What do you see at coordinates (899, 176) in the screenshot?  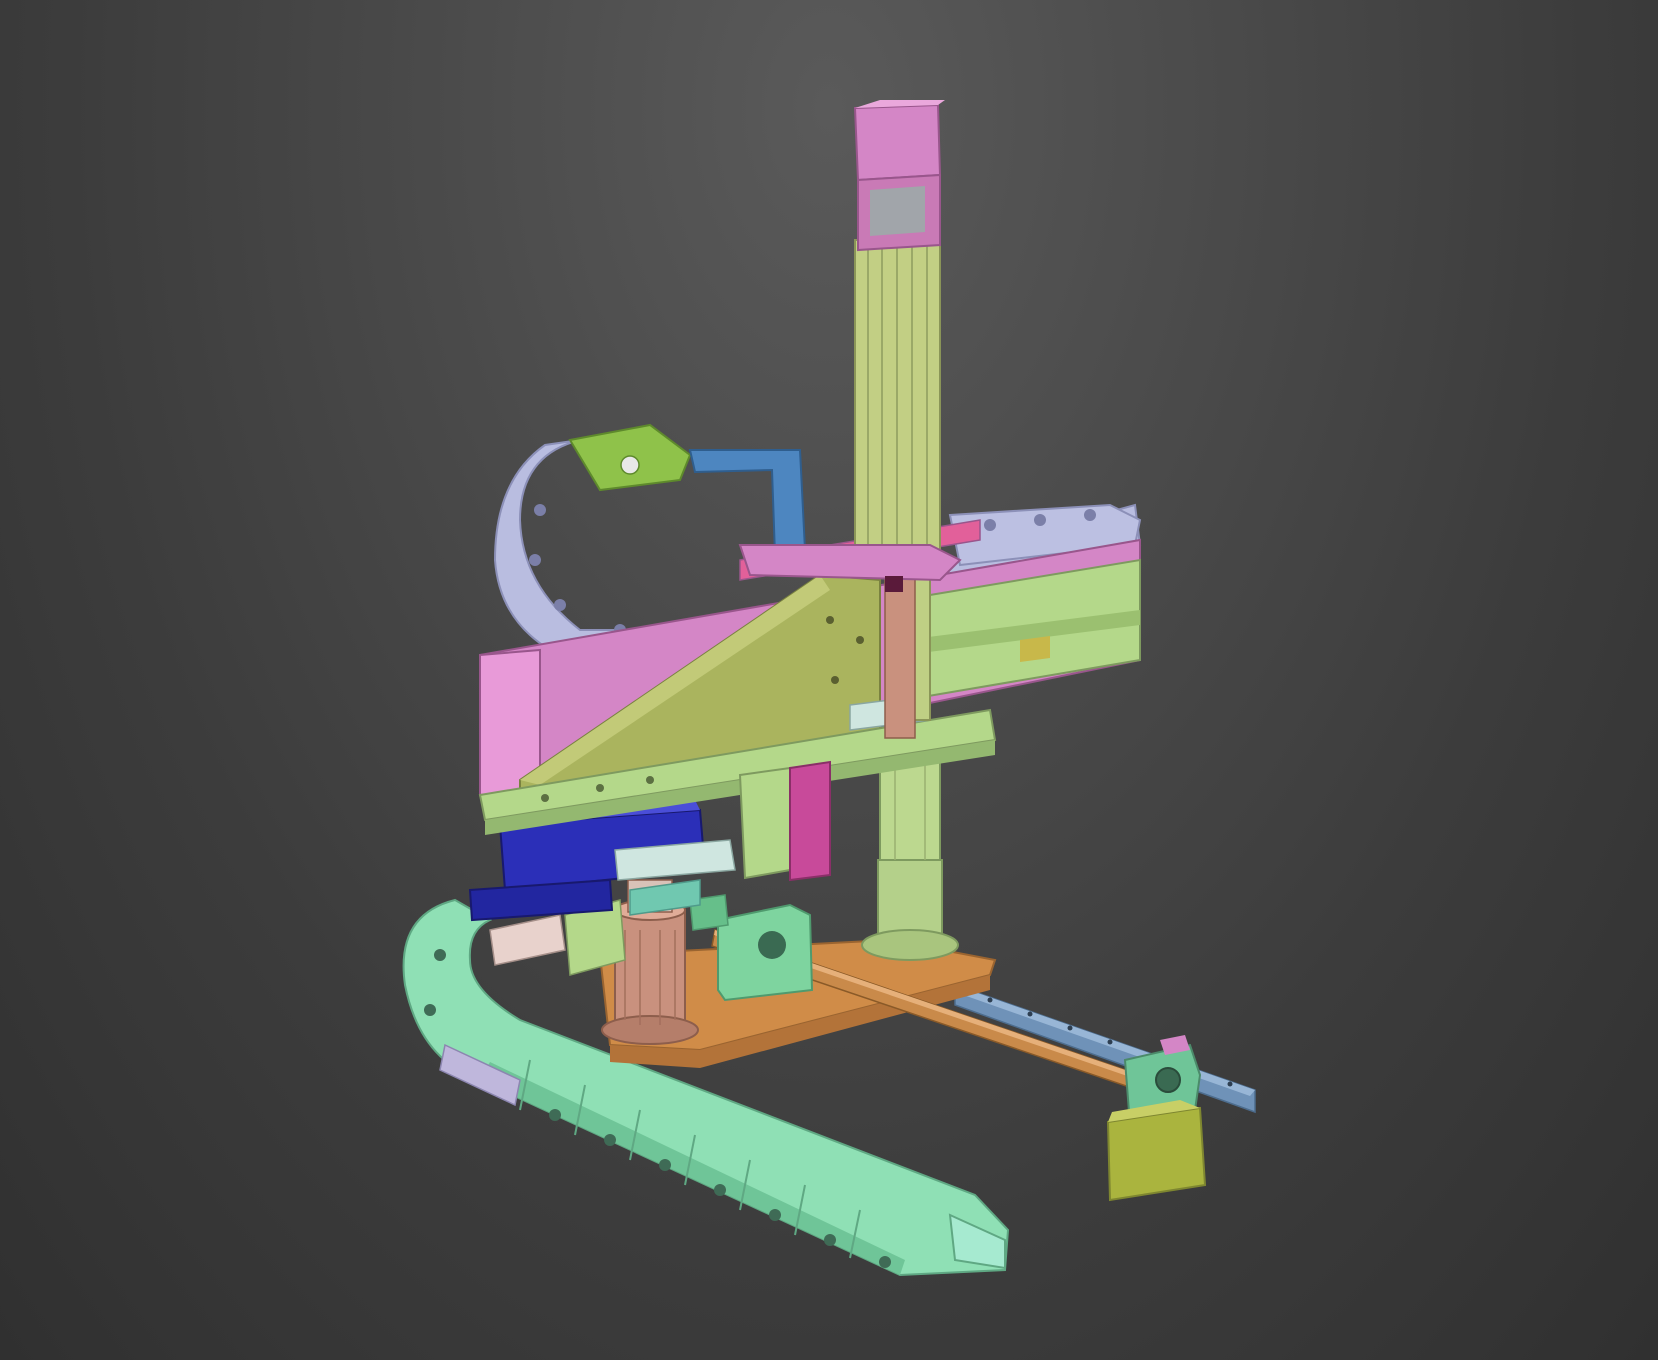 I see `servo-motor` at bounding box center [899, 176].